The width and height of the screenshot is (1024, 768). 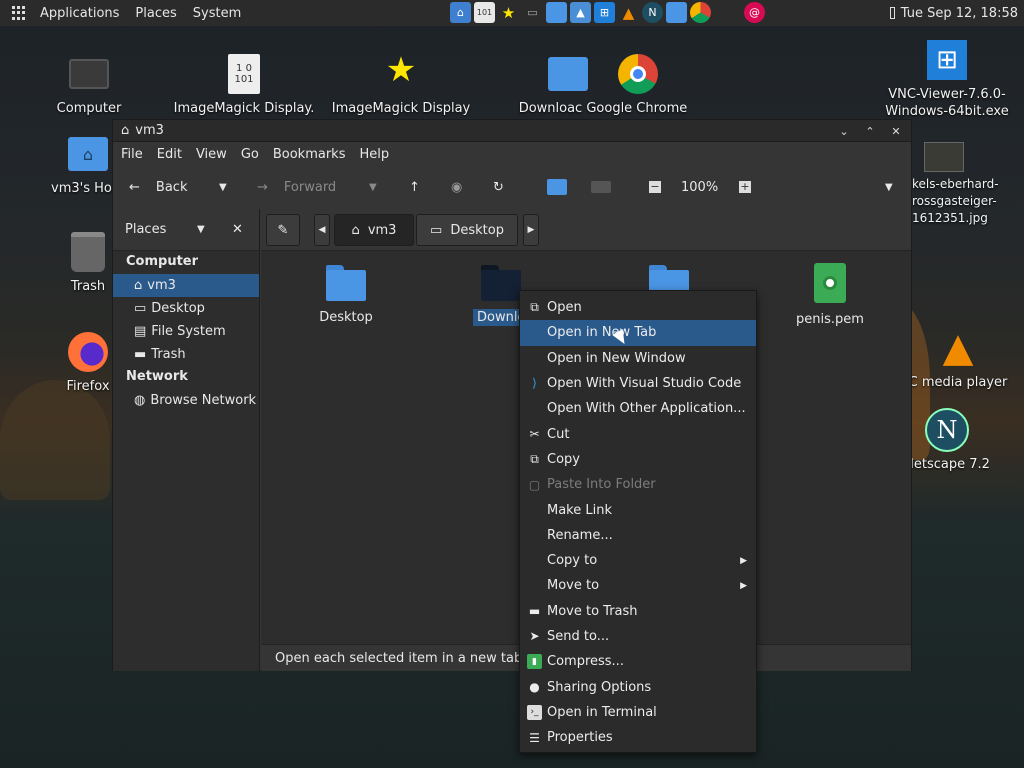 What do you see at coordinates (374, 230) in the screenshot?
I see `path-segment-vm3: ⌂ vm3` at bounding box center [374, 230].